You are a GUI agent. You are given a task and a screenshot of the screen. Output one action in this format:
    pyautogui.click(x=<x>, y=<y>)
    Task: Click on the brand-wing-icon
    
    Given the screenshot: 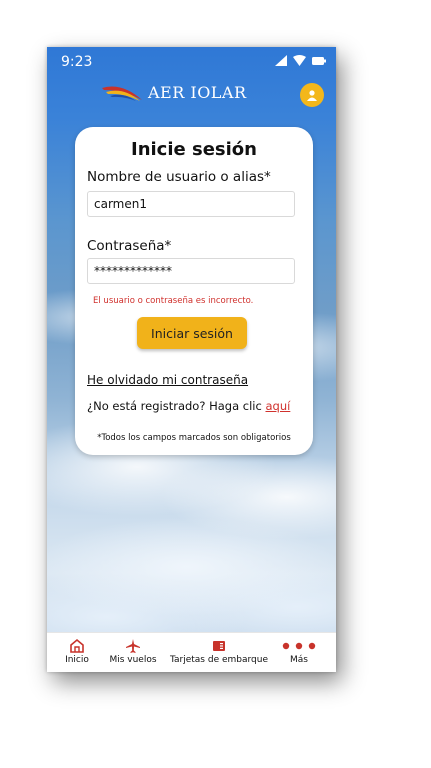 What is the action you would take?
    pyautogui.click(x=122, y=93)
    